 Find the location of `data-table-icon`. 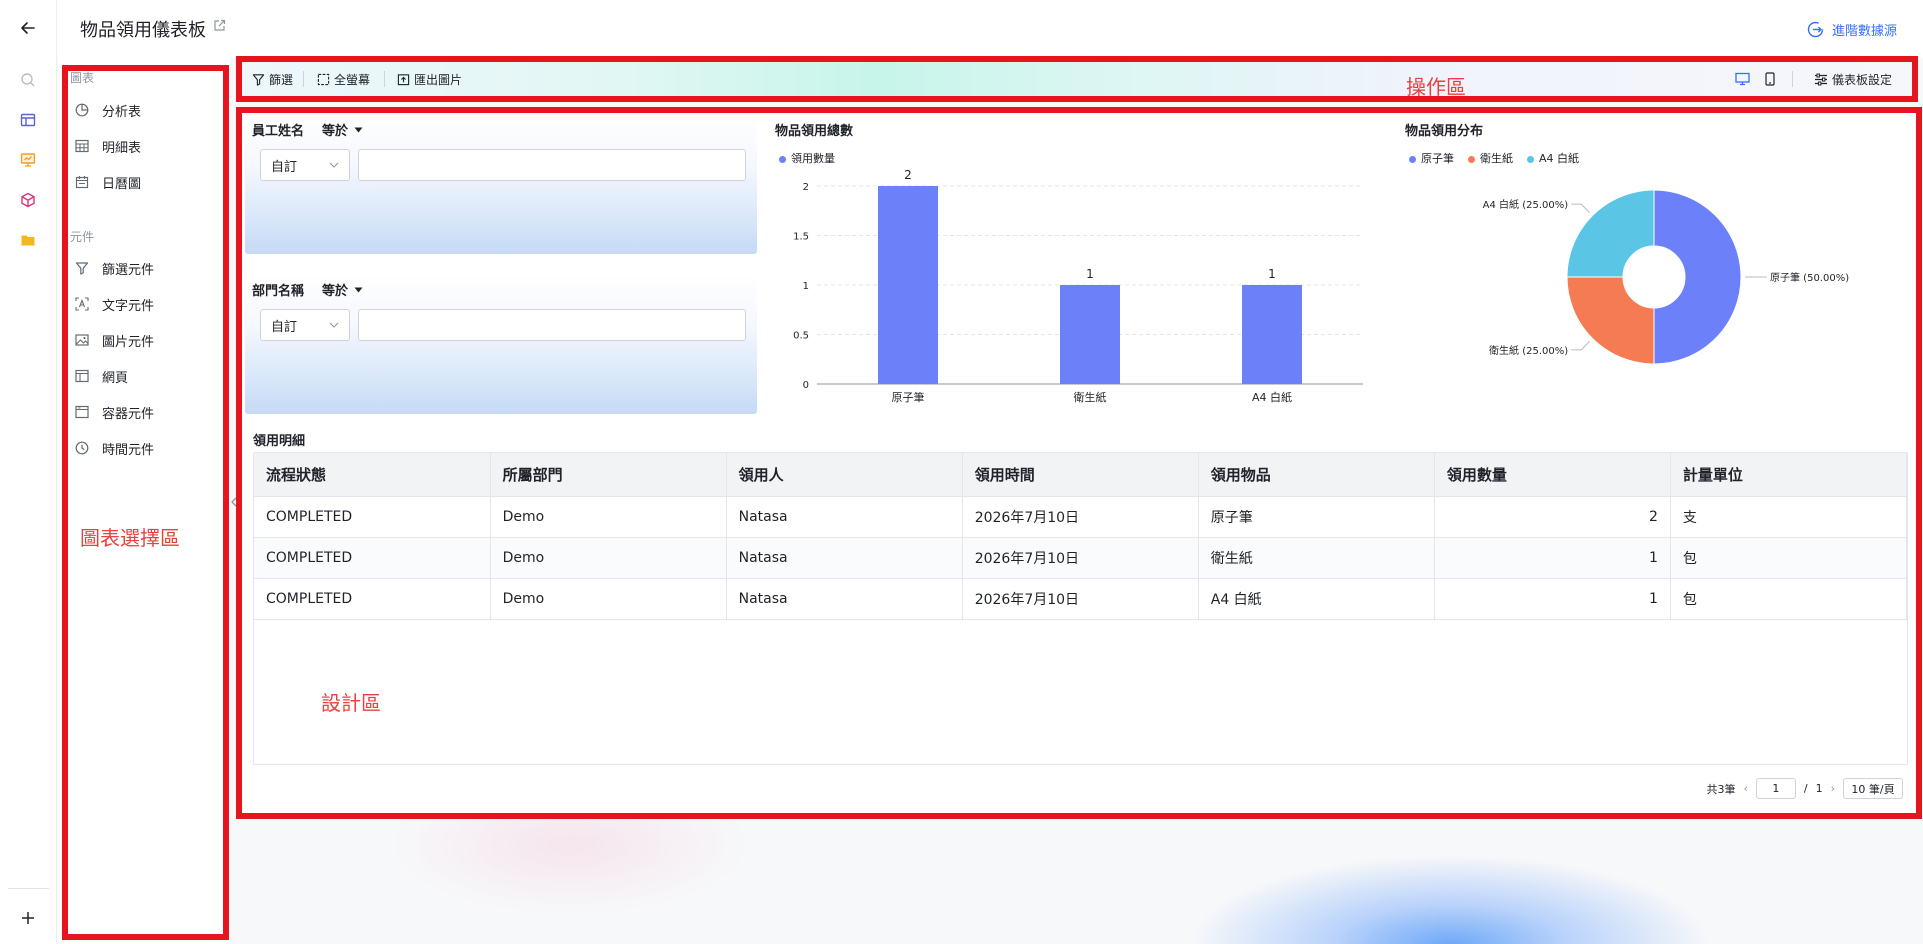

data-table-icon is located at coordinates (28, 120).